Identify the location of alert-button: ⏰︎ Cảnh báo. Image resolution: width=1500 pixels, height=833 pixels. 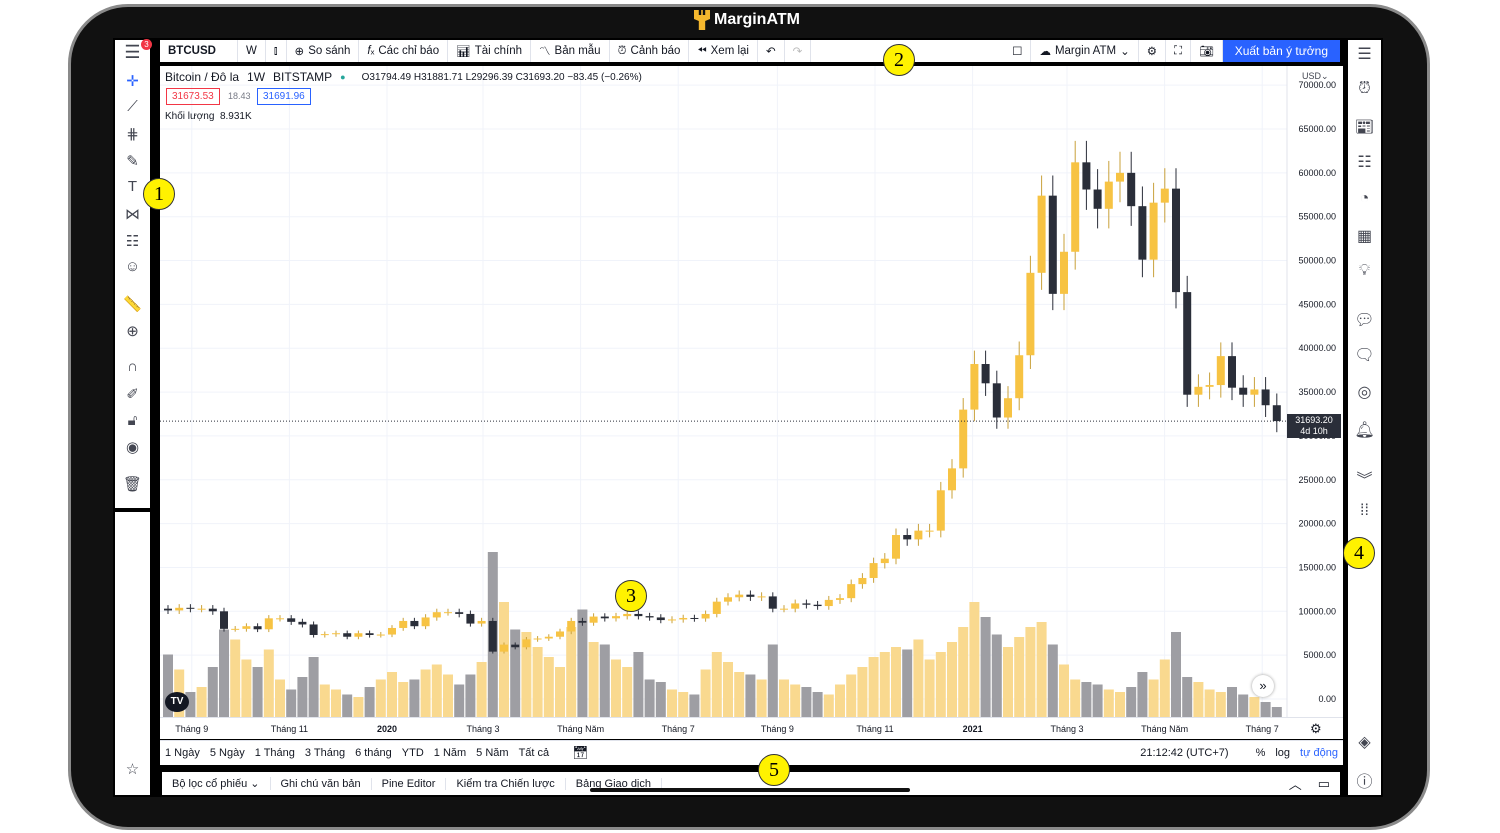
(650, 51).